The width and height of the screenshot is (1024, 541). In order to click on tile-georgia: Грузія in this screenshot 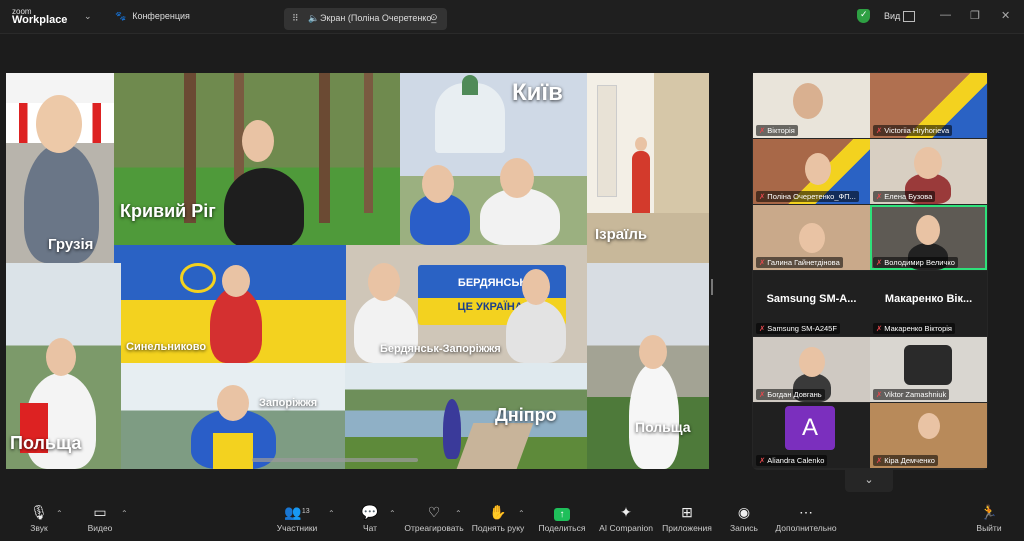, I will do `click(60, 168)`.